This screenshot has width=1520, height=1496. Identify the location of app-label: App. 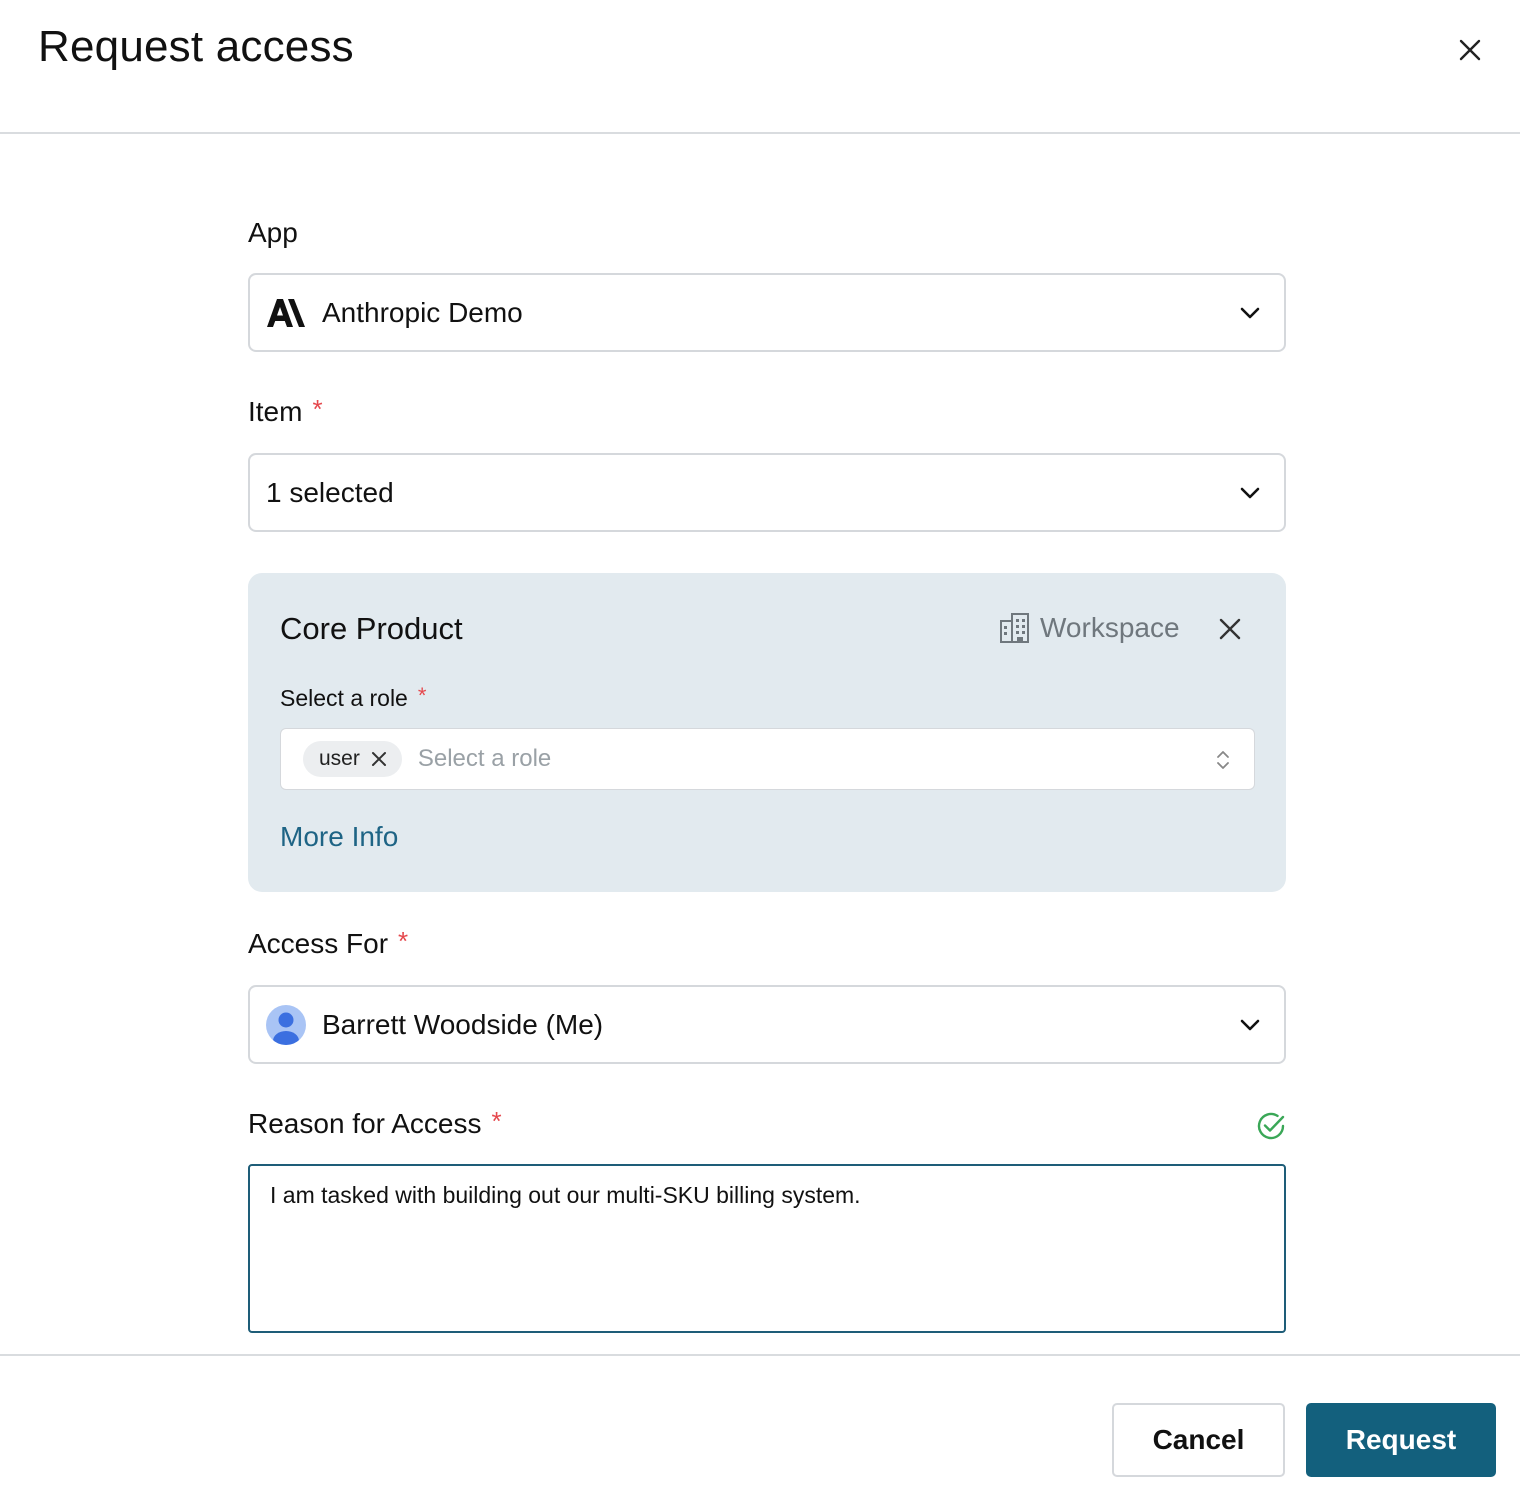
(273, 233).